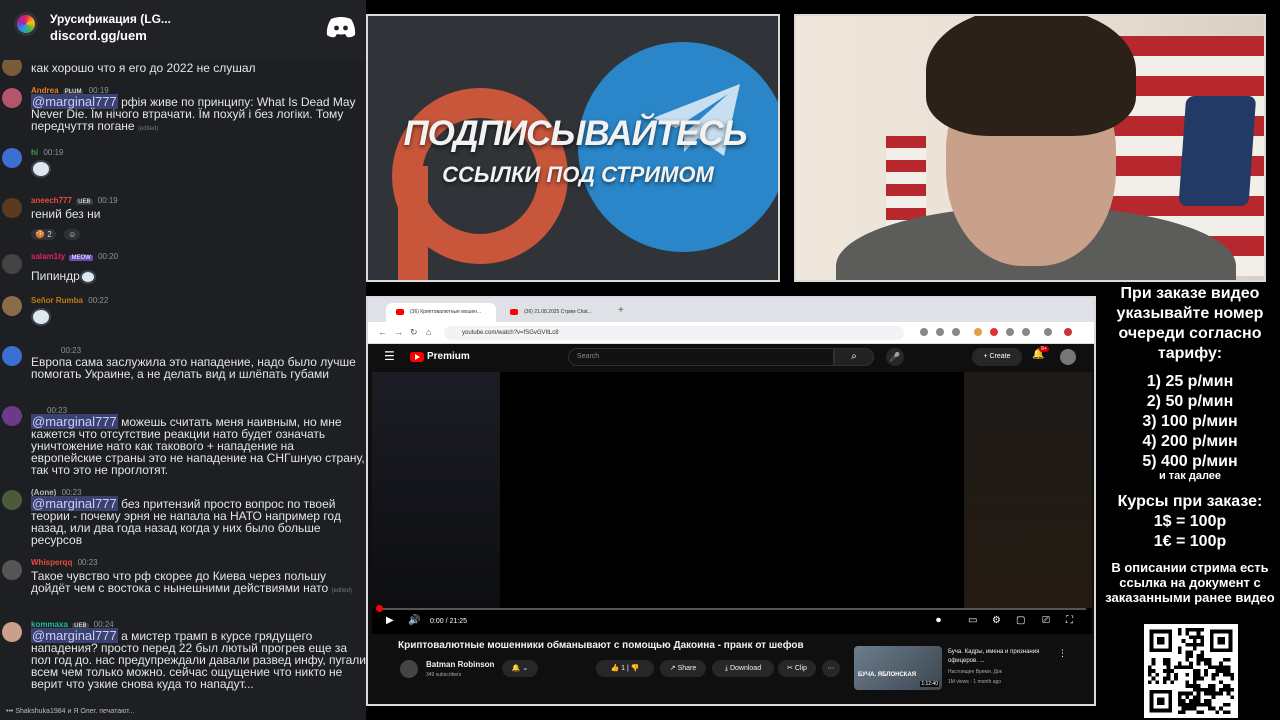 The height and width of the screenshot is (720, 1280). Describe the element at coordinates (1190, 401) in the screenshot. I see `rate-item: 2) 50 р/мин` at that location.